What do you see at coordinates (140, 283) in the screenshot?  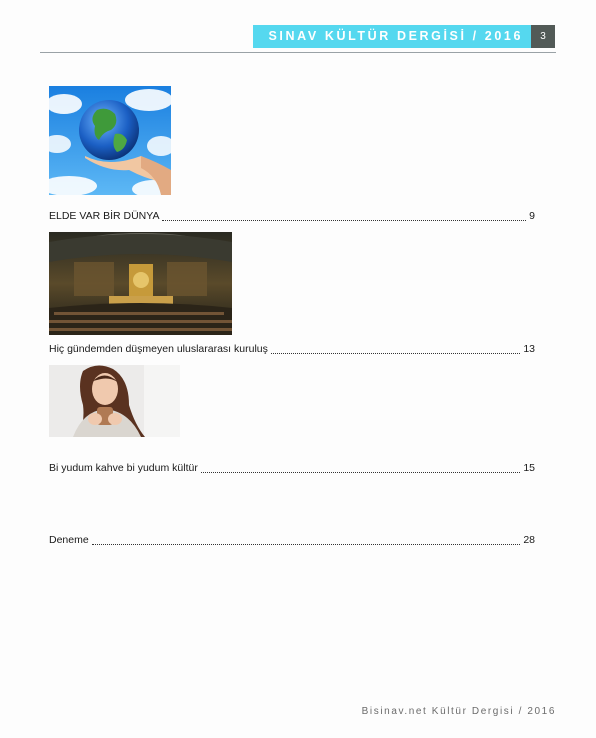 I see `un-assembly-hall-image` at bounding box center [140, 283].